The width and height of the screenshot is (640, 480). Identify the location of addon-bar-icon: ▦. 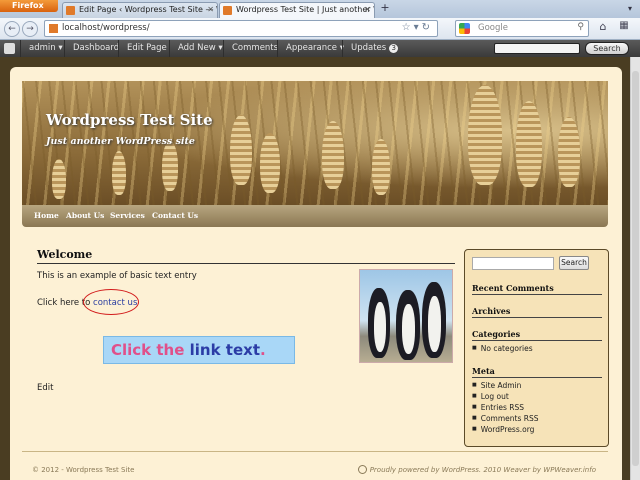
(624, 28).